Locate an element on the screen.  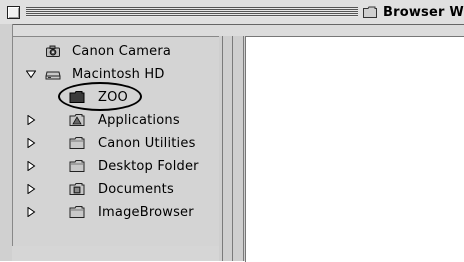
tree-item-macintosh-hd: Macintosh HD is located at coordinates (116, 74).